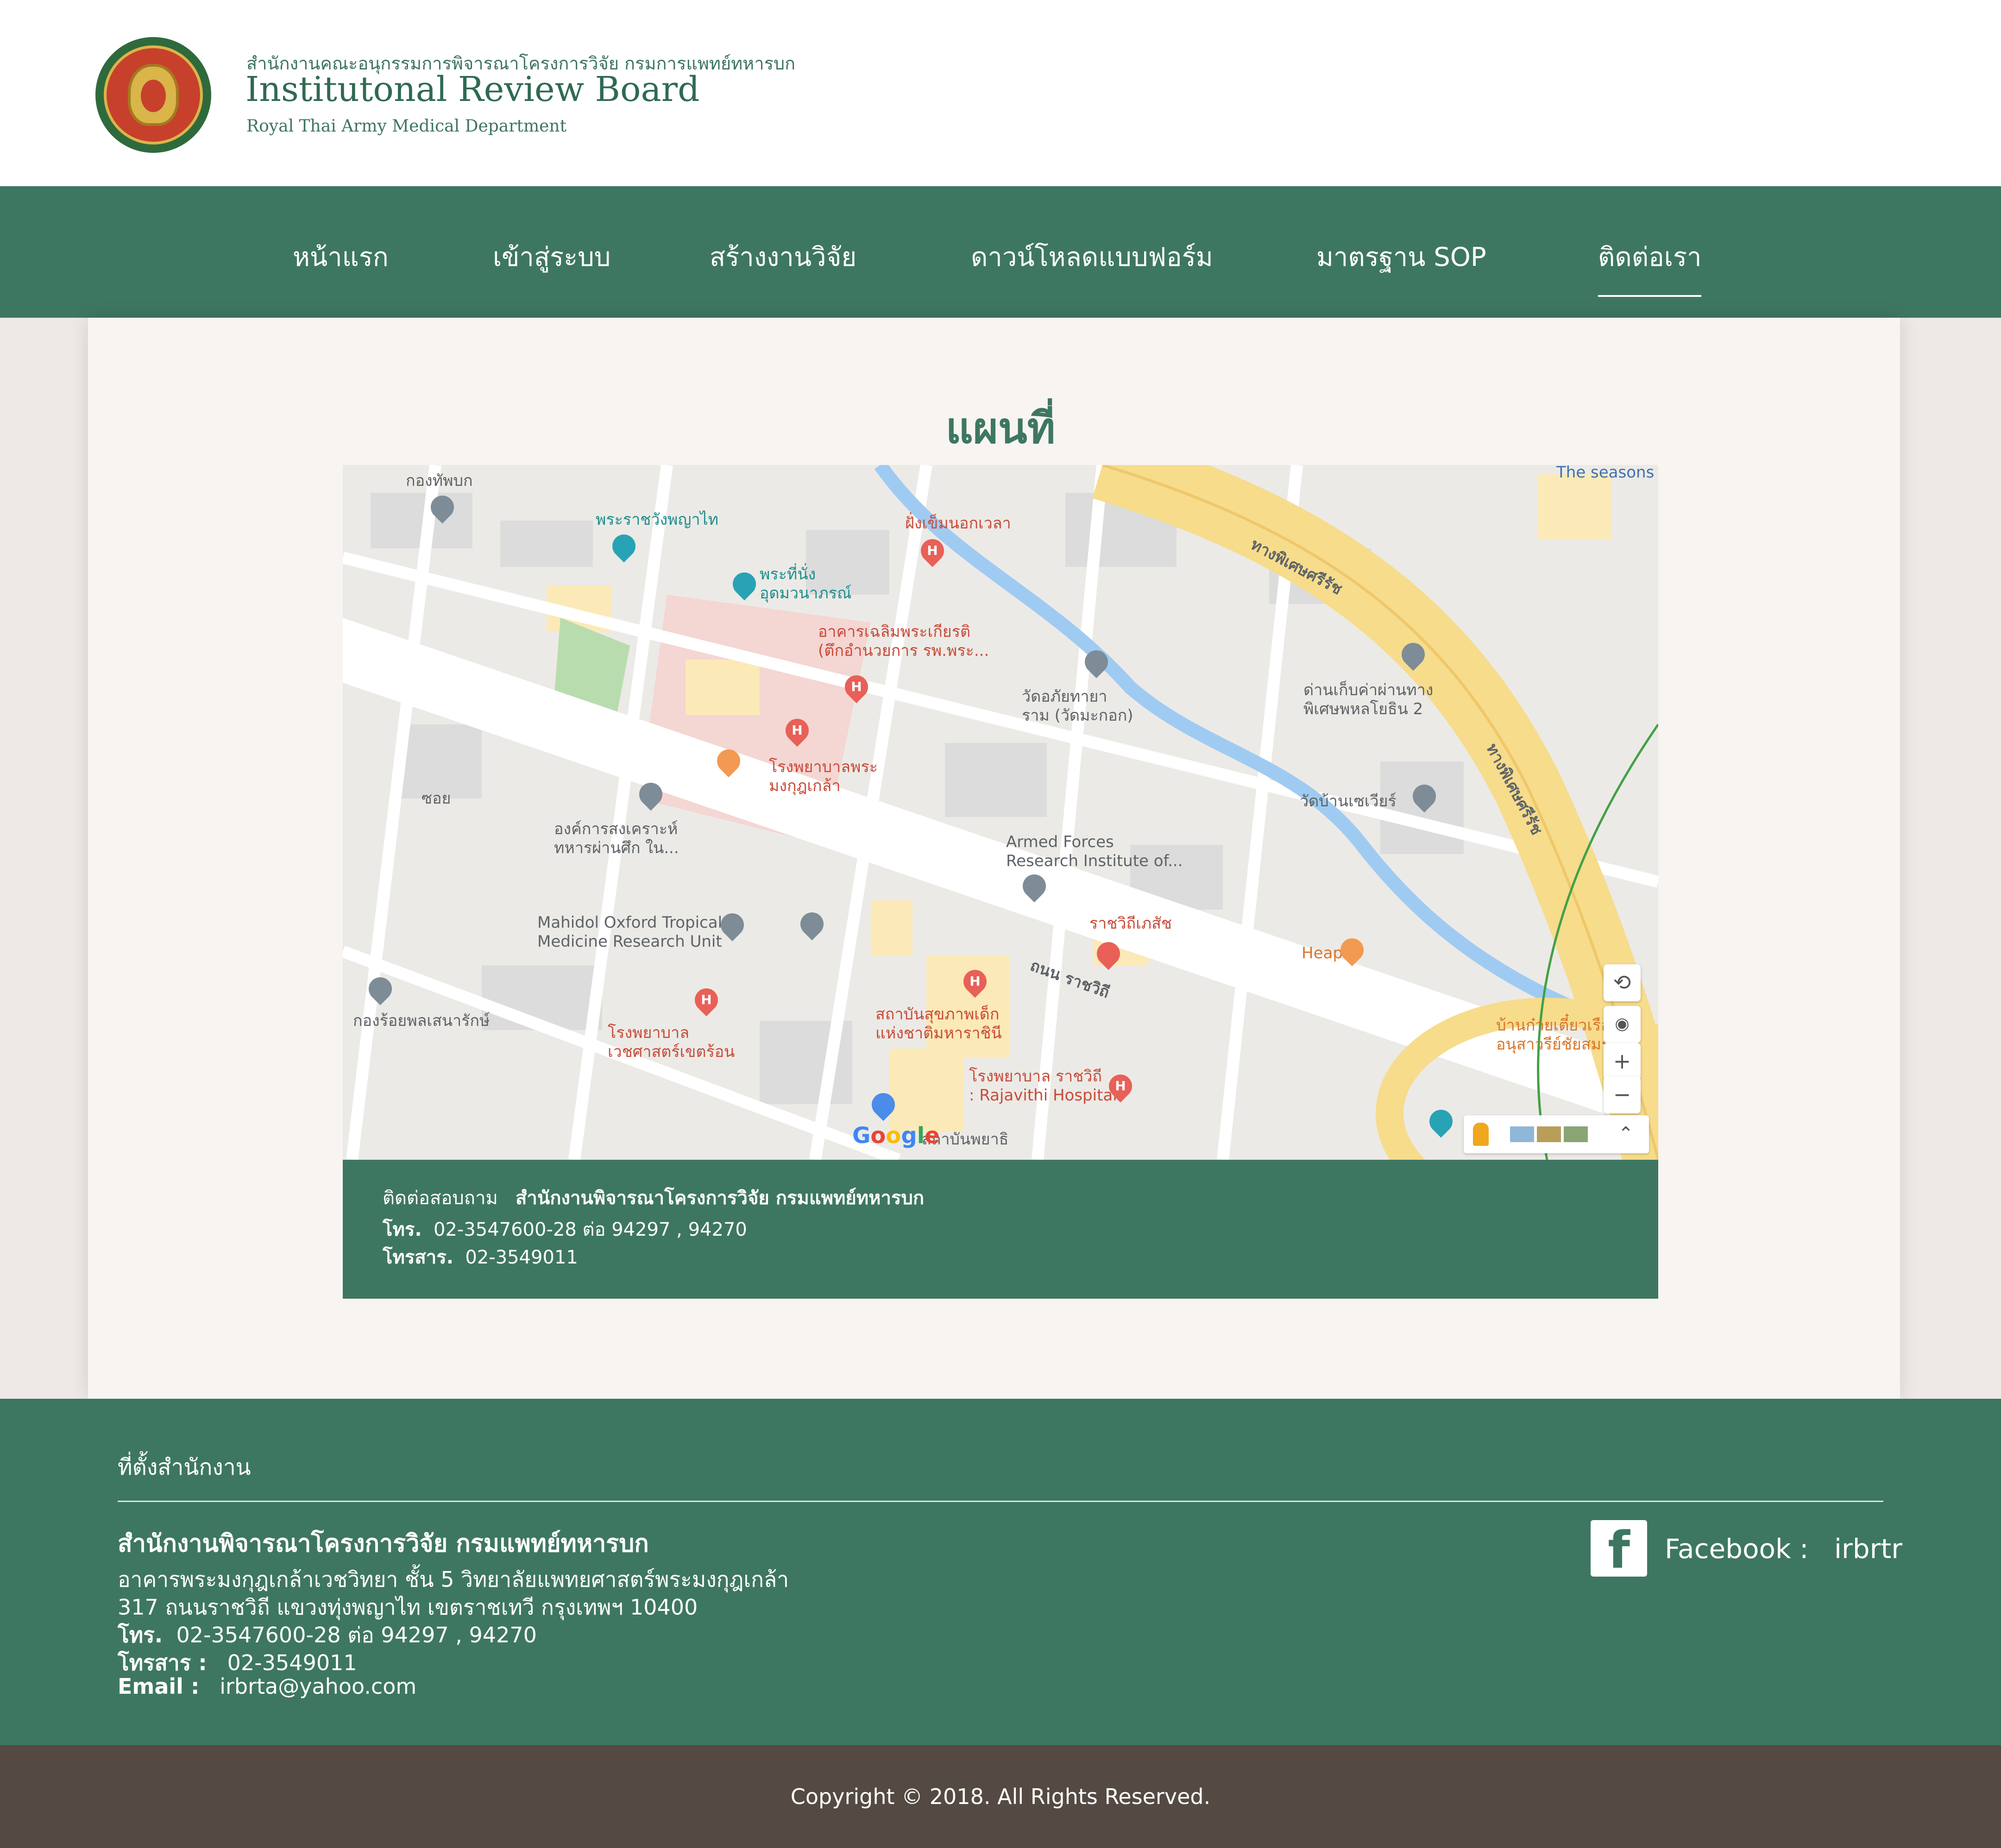 Image resolution: width=2001 pixels, height=1848 pixels. I want to click on map-label-rajavithi-pharmacy: ราชวิถีเภสัช, so click(1131, 924).